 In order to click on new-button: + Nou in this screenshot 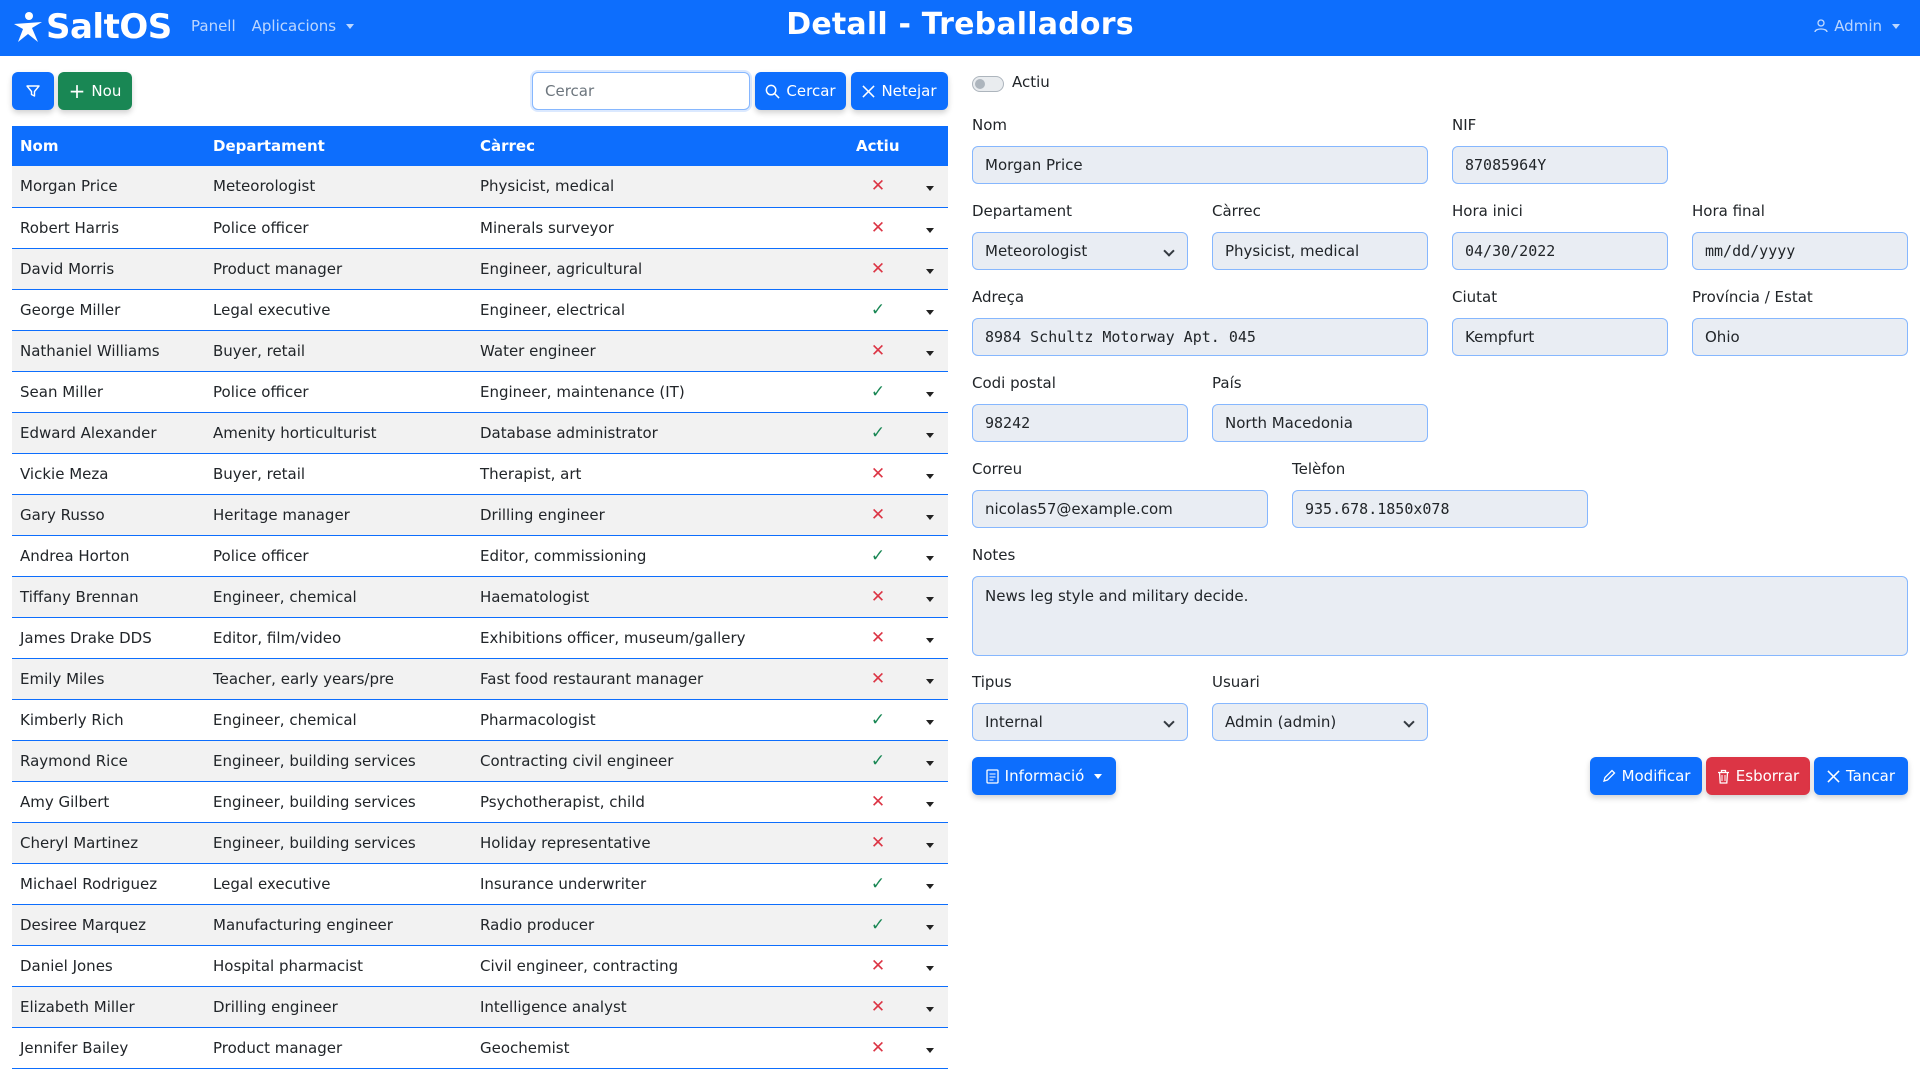, I will do `click(95, 91)`.